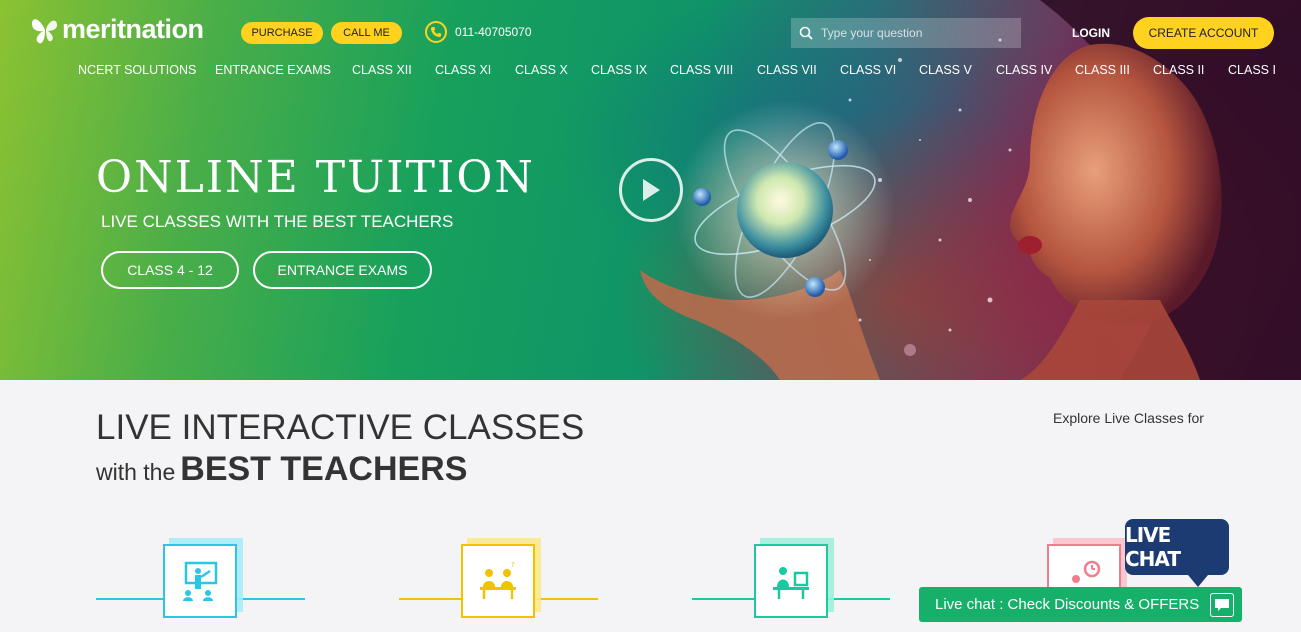 This screenshot has width=1301, height=632. I want to click on section-title: LIVE INTERACTIVE CLASSES, so click(340, 427).